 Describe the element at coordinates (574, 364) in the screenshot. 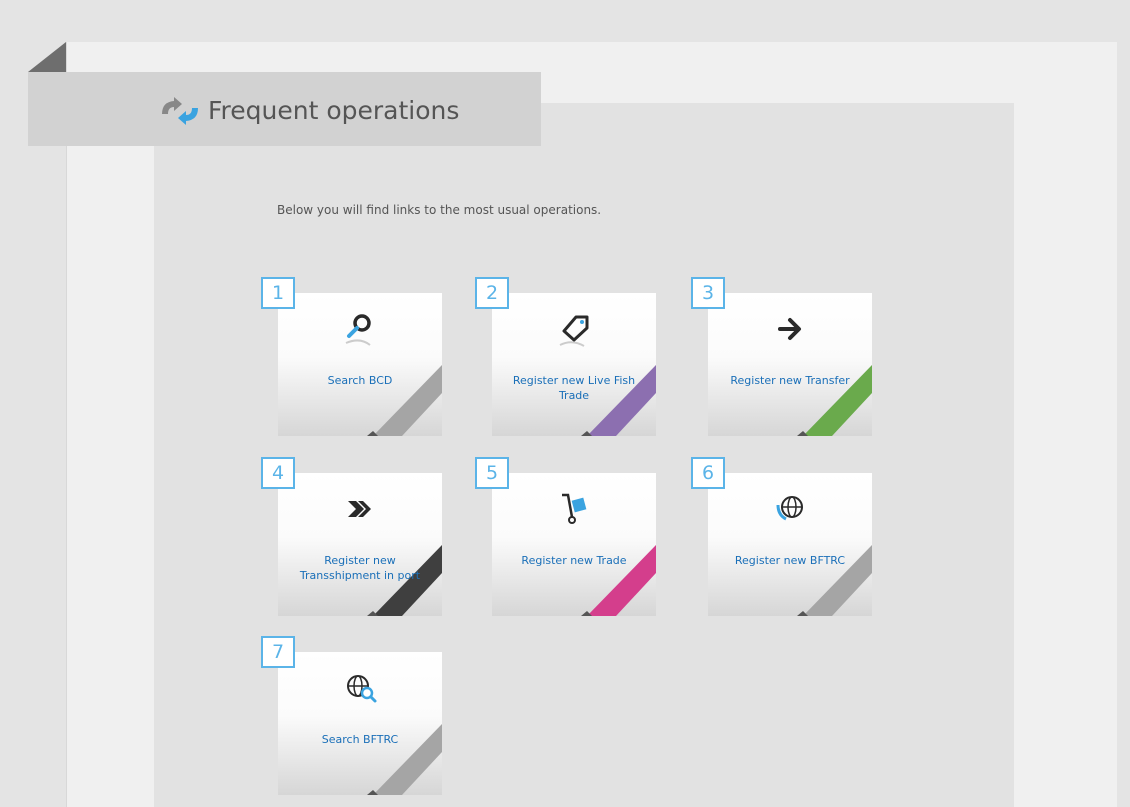

I see `operation-tile-register-live-fish-trade: Register new Live Fish Trade` at that location.